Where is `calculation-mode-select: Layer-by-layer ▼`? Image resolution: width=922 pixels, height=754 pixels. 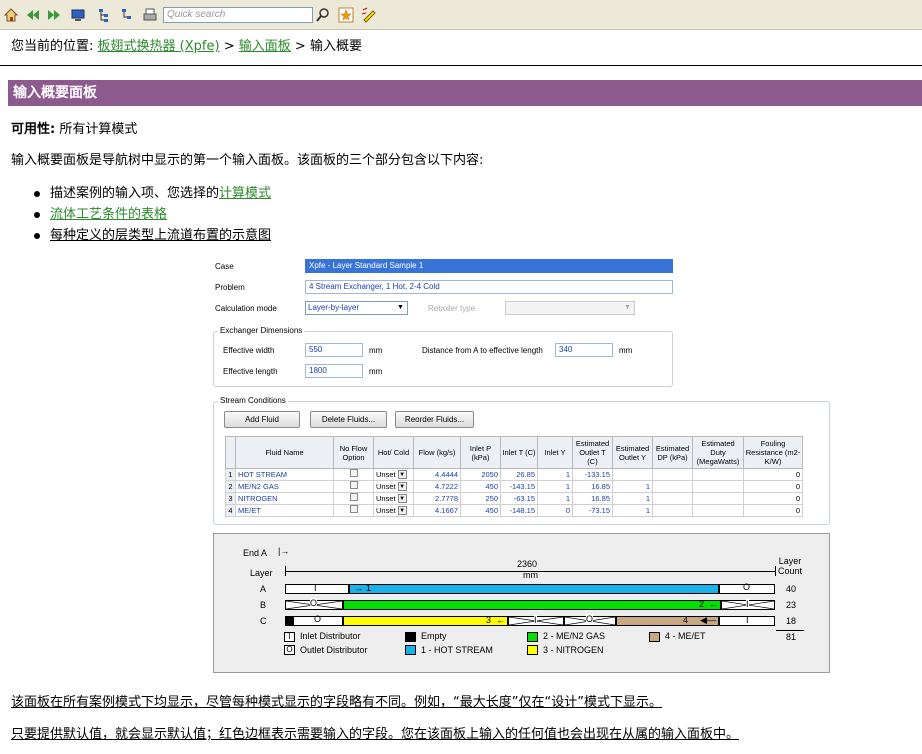
calculation-mode-select: Layer-by-layer ▼ is located at coordinates (356, 308).